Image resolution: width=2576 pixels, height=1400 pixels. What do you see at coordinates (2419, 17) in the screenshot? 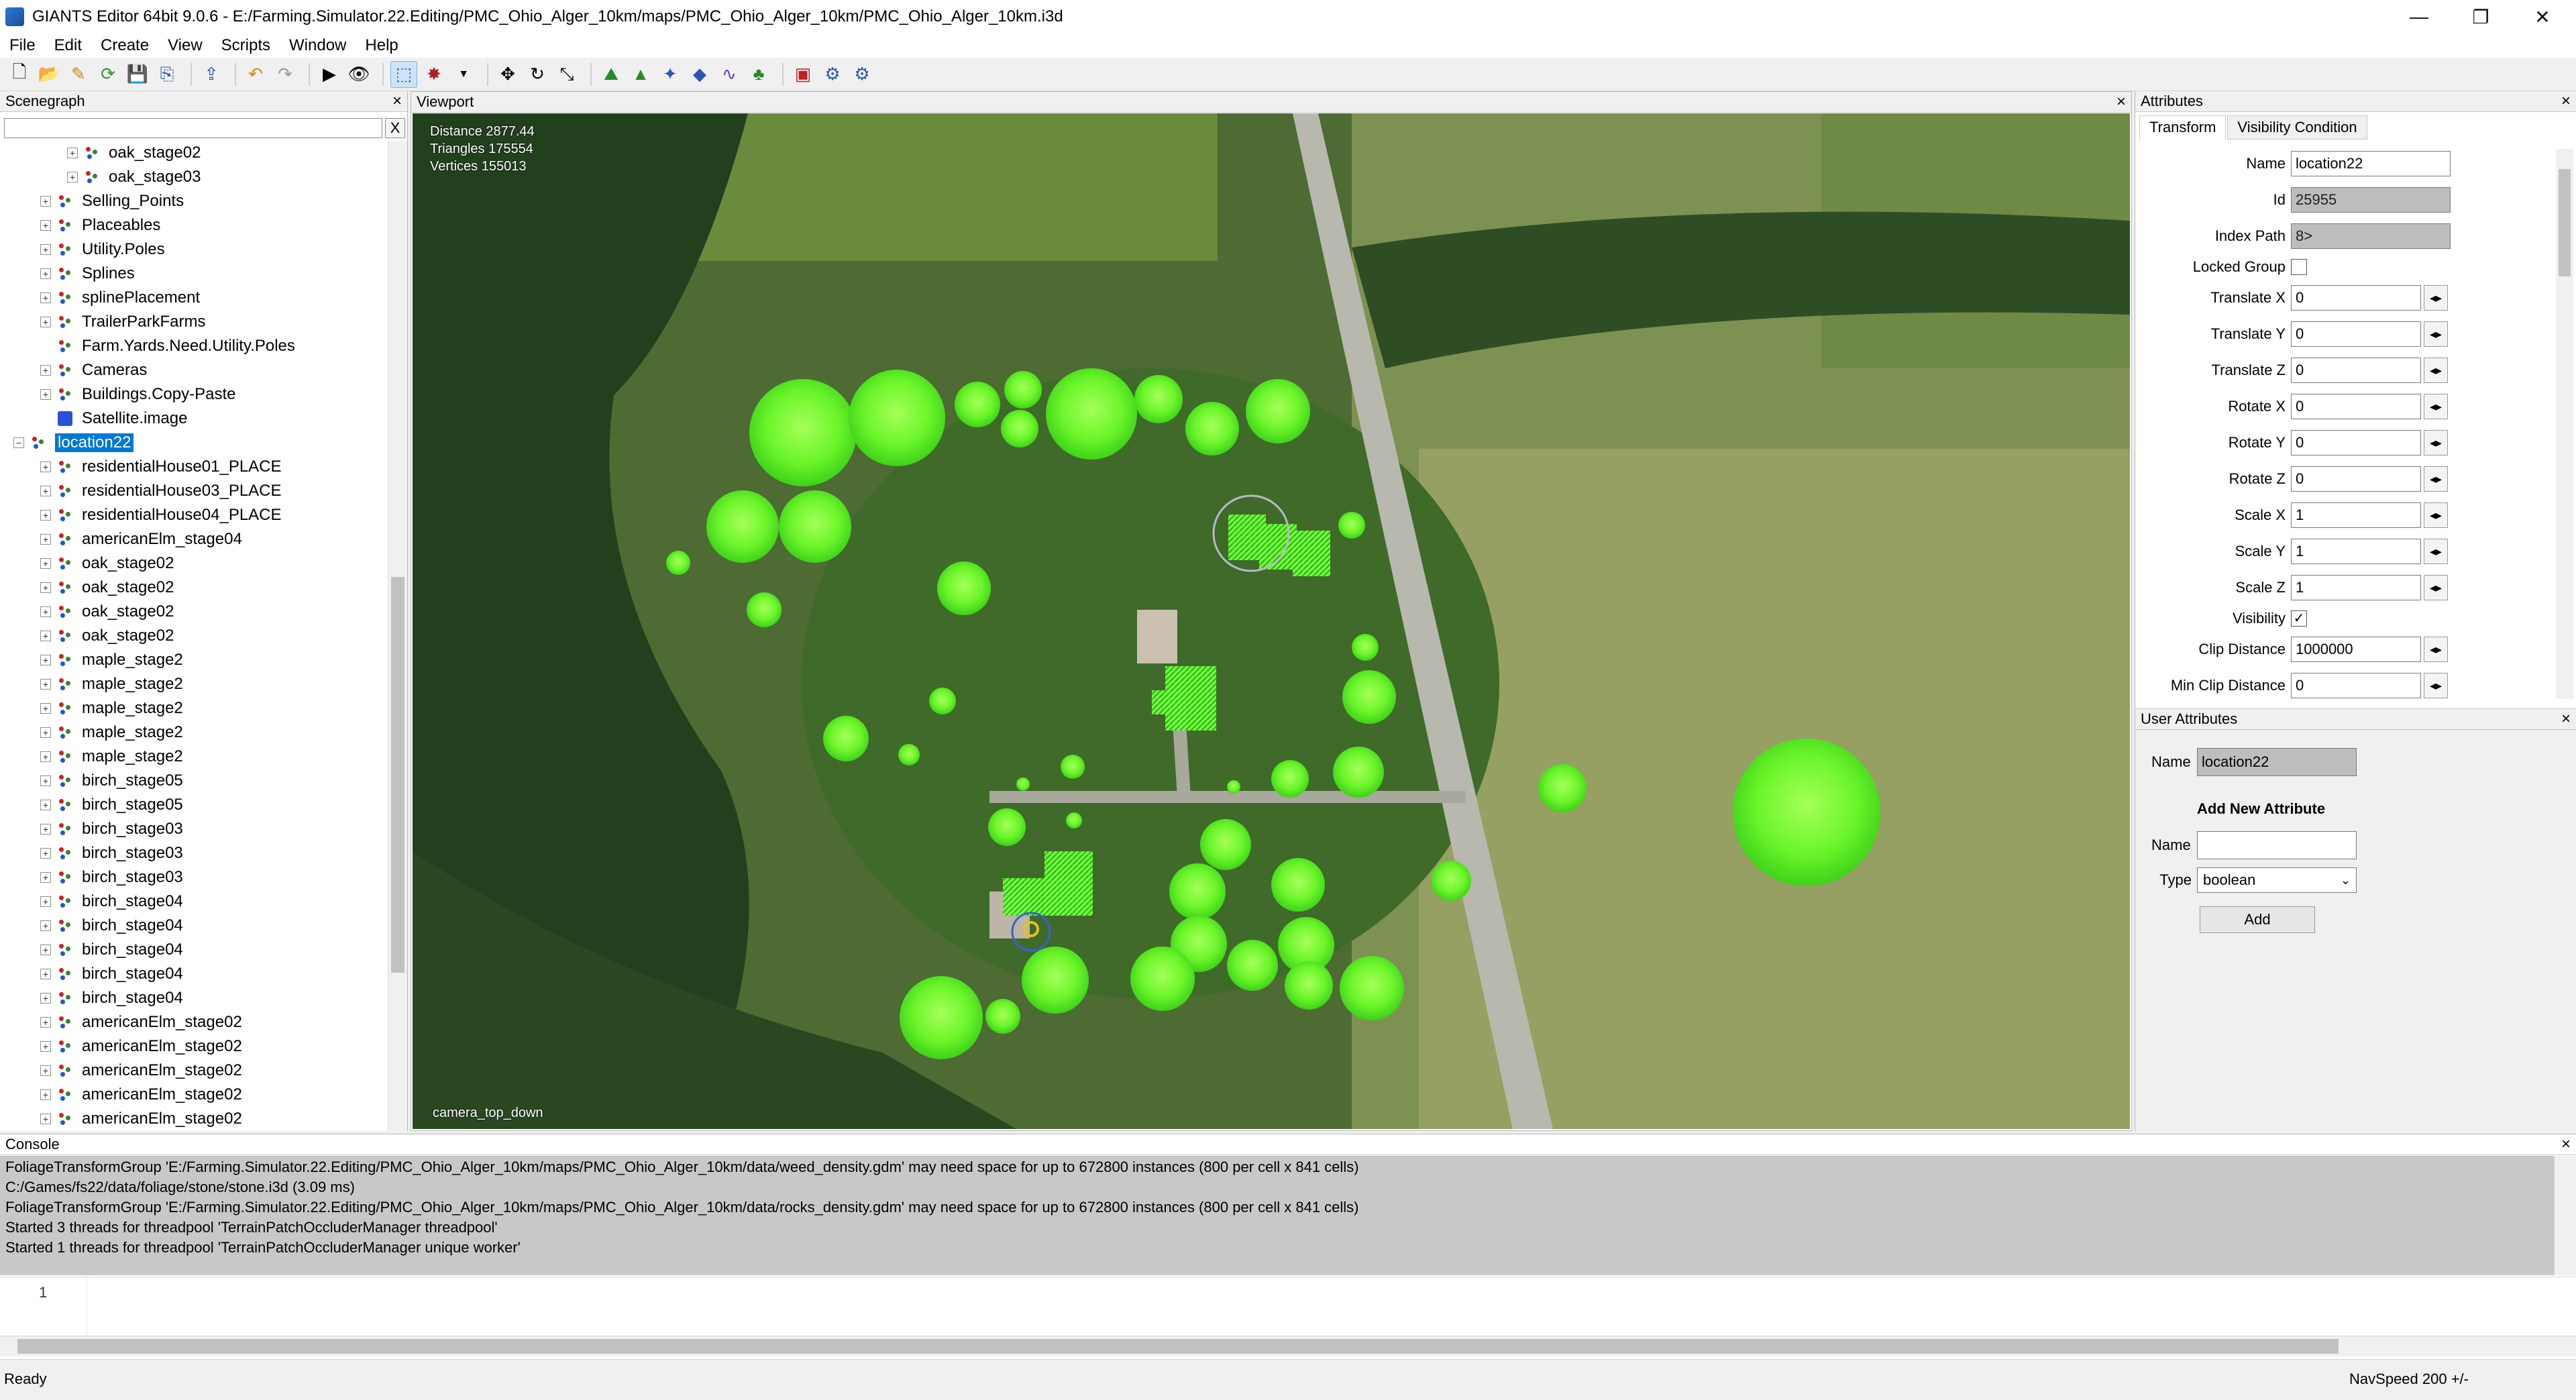
I see `minimize-button: —` at bounding box center [2419, 17].